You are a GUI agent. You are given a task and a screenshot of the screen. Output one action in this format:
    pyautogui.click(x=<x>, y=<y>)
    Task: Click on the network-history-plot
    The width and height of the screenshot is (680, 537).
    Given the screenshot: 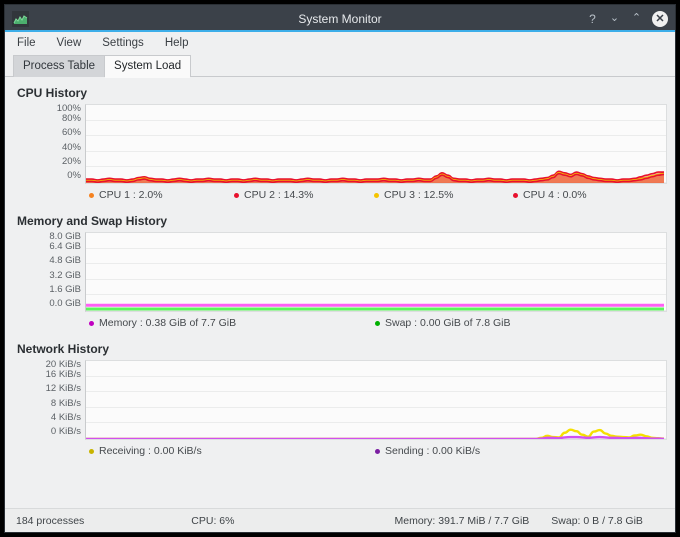 What is the action you would take?
    pyautogui.click(x=376, y=400)
    